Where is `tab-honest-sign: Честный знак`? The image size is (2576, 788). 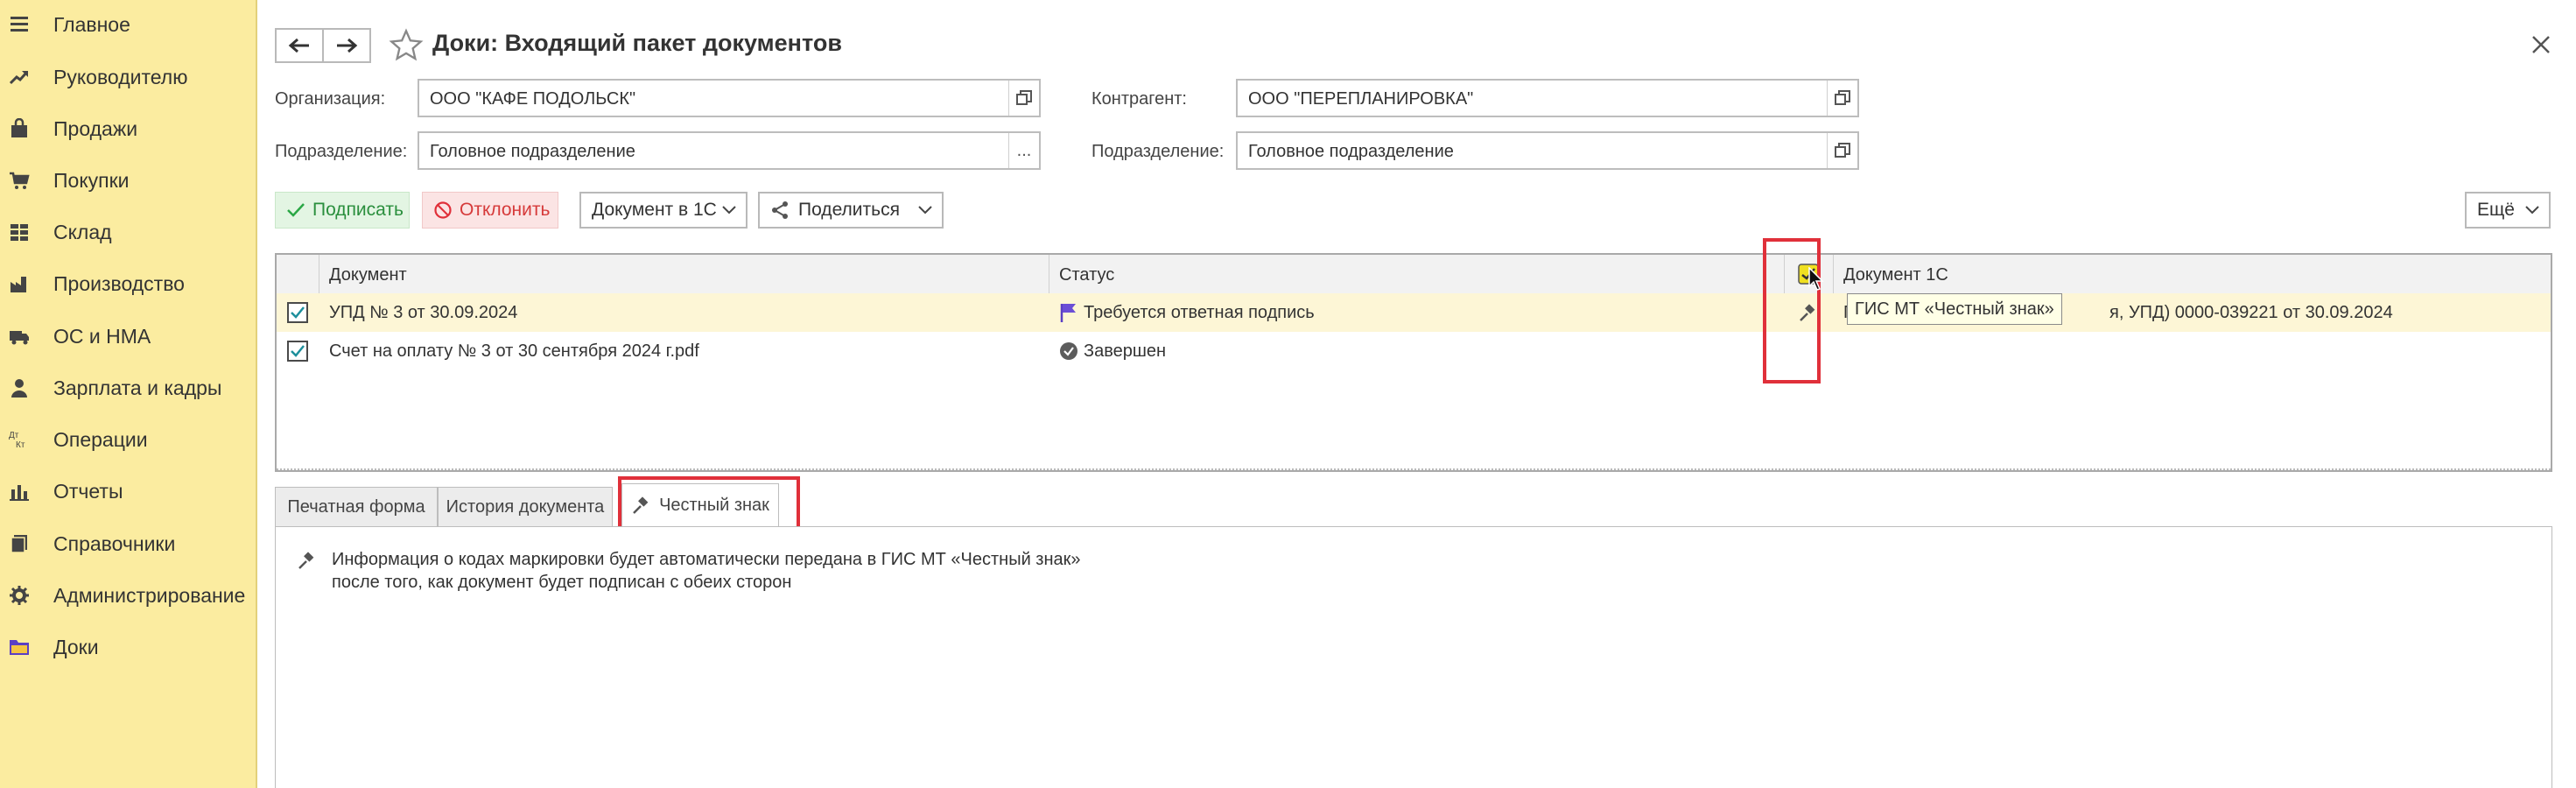 tab-honest-sign: Честный знак is located at coordinates (700, 505).